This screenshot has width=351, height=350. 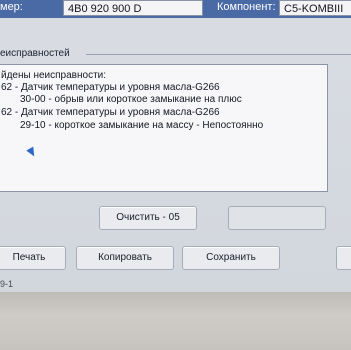 I want to click on group-divider, so click(x=218, y=54).